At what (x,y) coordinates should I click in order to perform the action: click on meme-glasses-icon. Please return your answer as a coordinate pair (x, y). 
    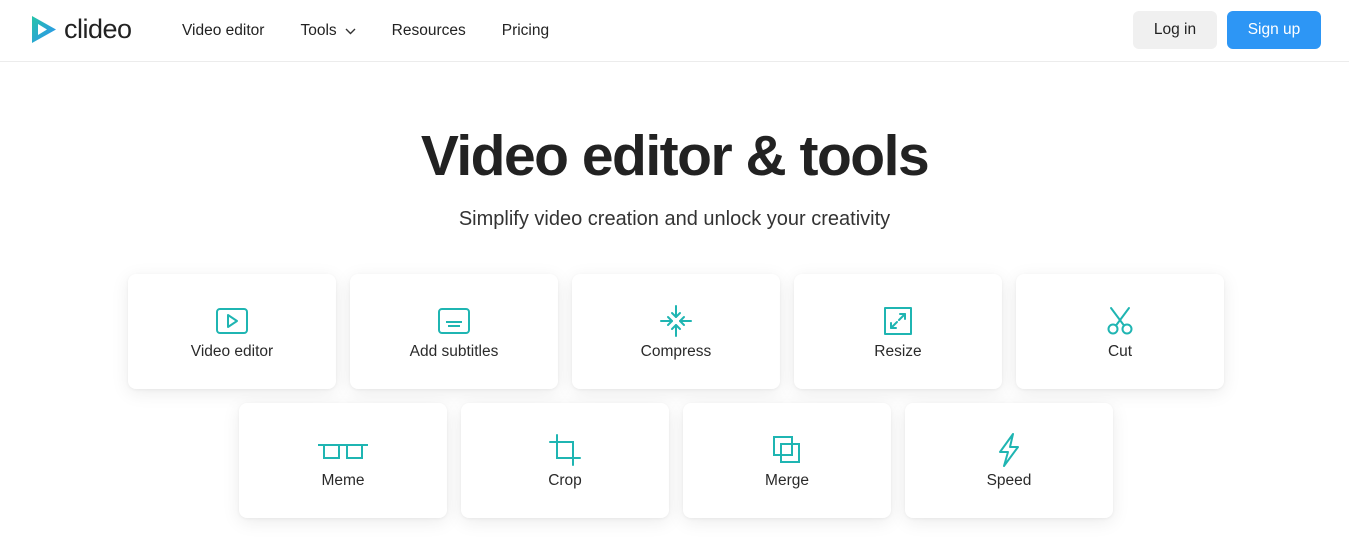
    Looking at the image, I should click on (343, 450).